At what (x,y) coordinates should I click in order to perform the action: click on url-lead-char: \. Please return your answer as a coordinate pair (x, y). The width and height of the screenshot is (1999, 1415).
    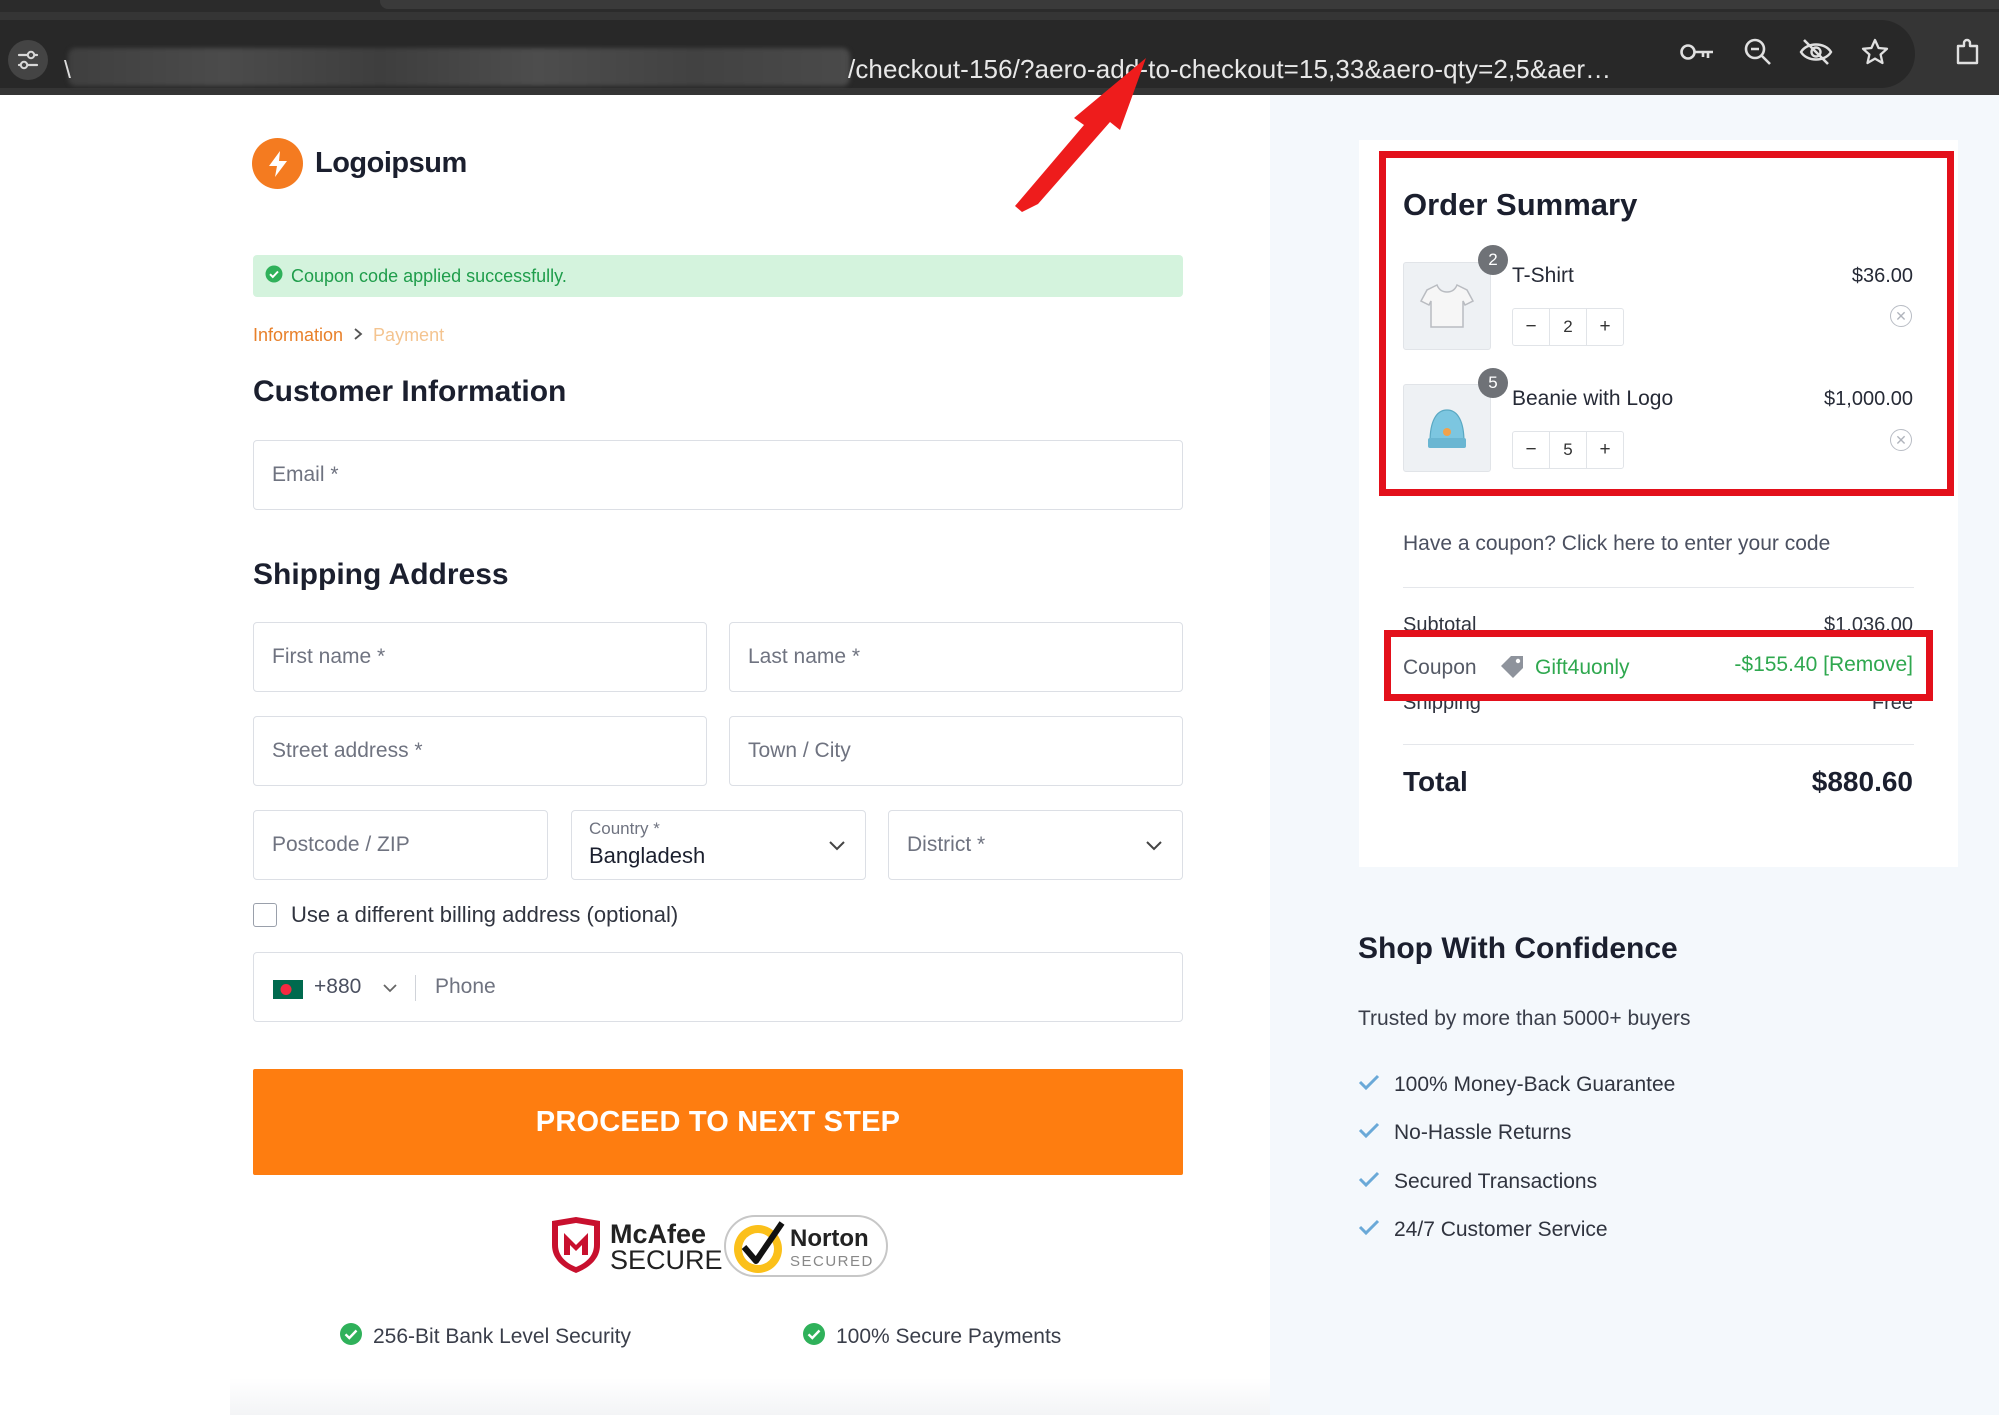
    Looking at the image, I should click on (67, 70).